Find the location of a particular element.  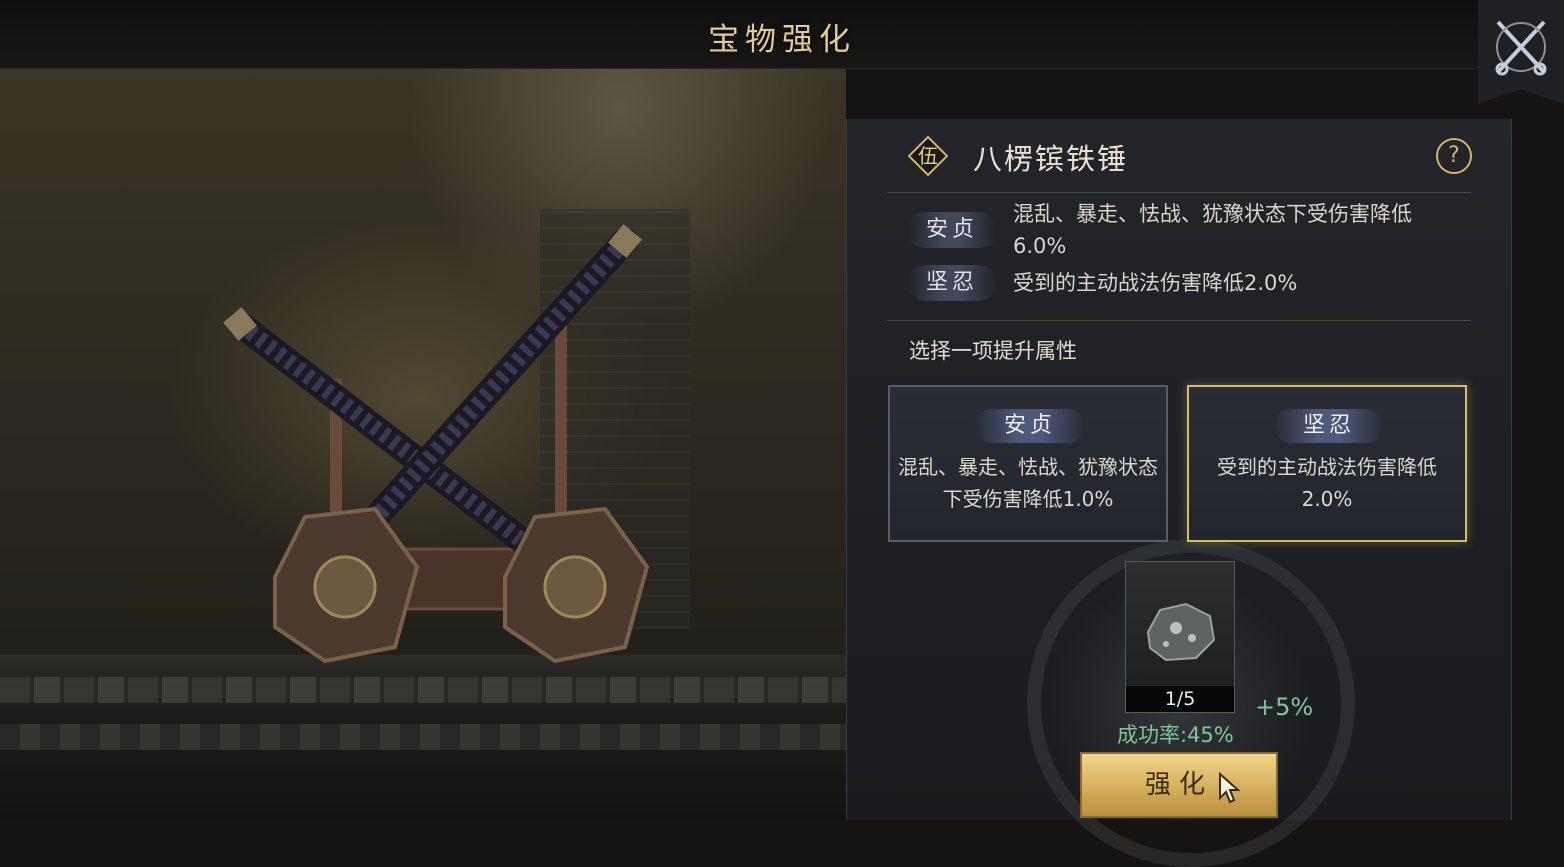

option-card-anzhen: 安贞 混乱、暴走、怯战、犹豫状态下受伤害降低1.0% is located at coordinates (1028, 463).